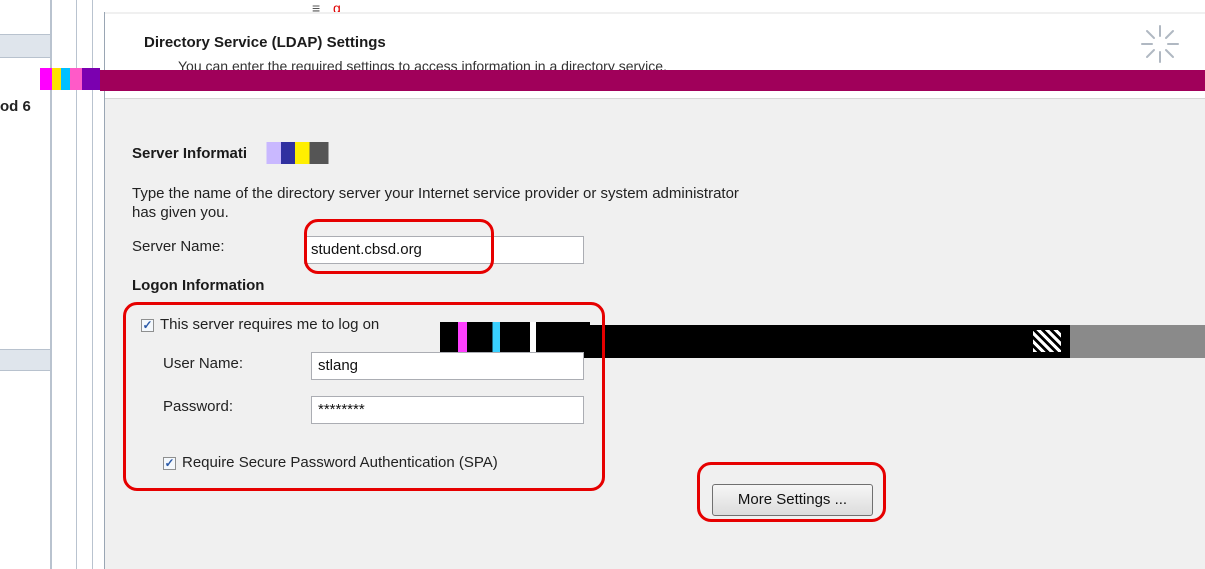 The image size is (1205, 569). I want to click on logon-info-heading: Logon Information, so click(198, 285).